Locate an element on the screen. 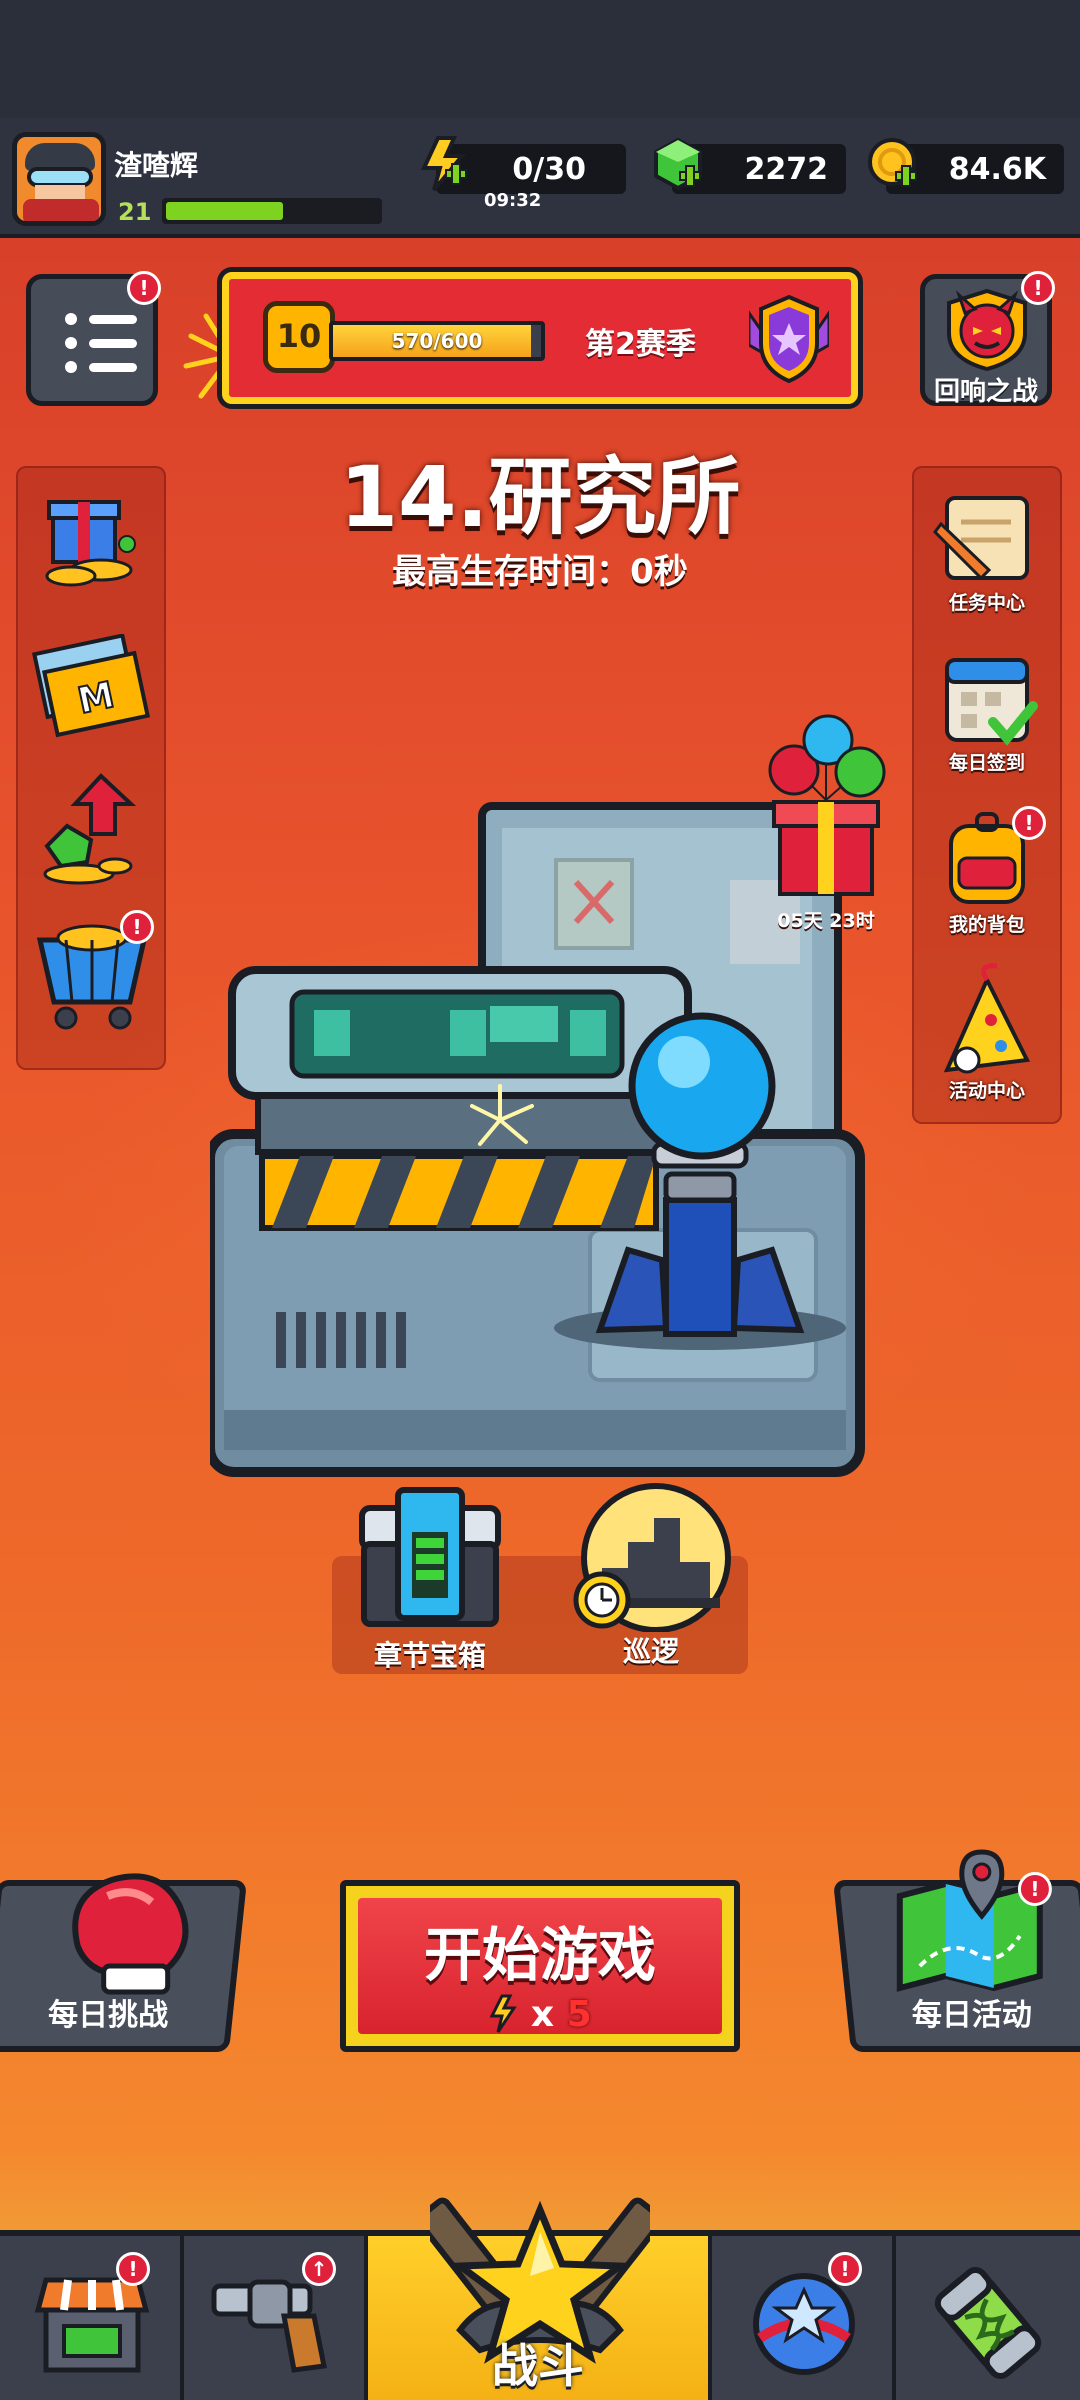 Image resolution: width=1080 pixels, height=2400 pixels. menu-button: ! is located at coordinates (93, 338).